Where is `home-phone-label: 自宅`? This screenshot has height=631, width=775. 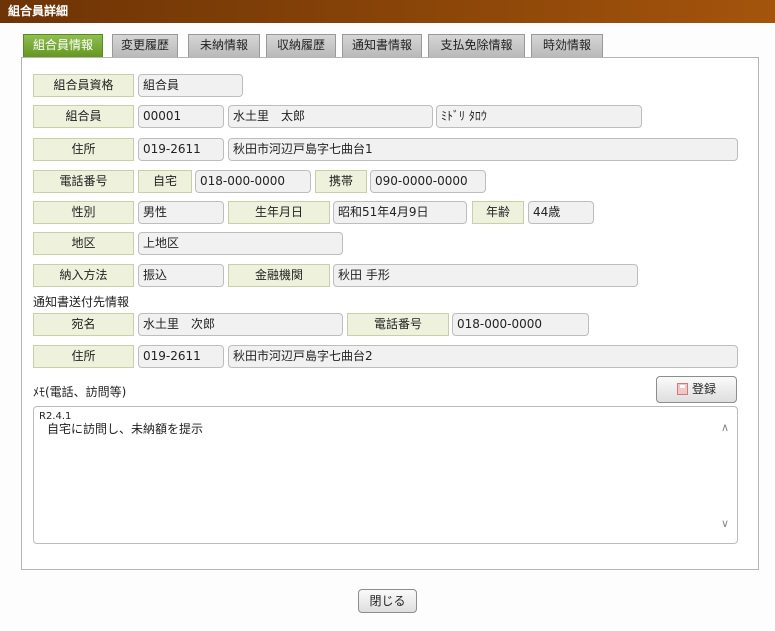
home-phone-label: 自宅 is located at coordinates (165, 181).